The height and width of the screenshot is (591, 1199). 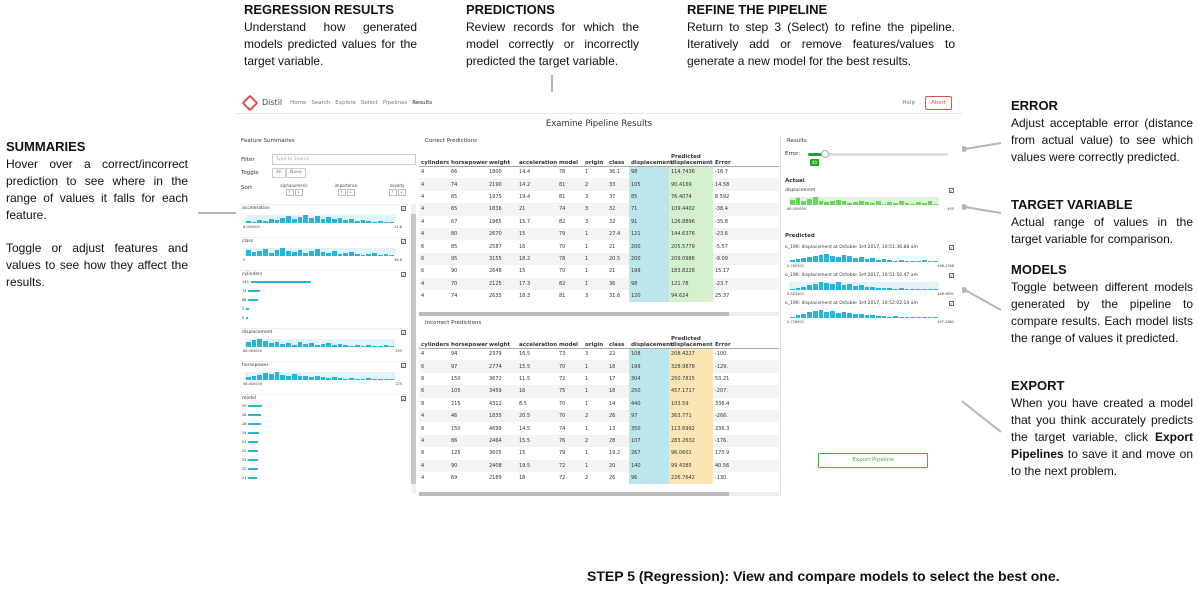 I want to click on column-header: displacement, so click(x=651, y=157).